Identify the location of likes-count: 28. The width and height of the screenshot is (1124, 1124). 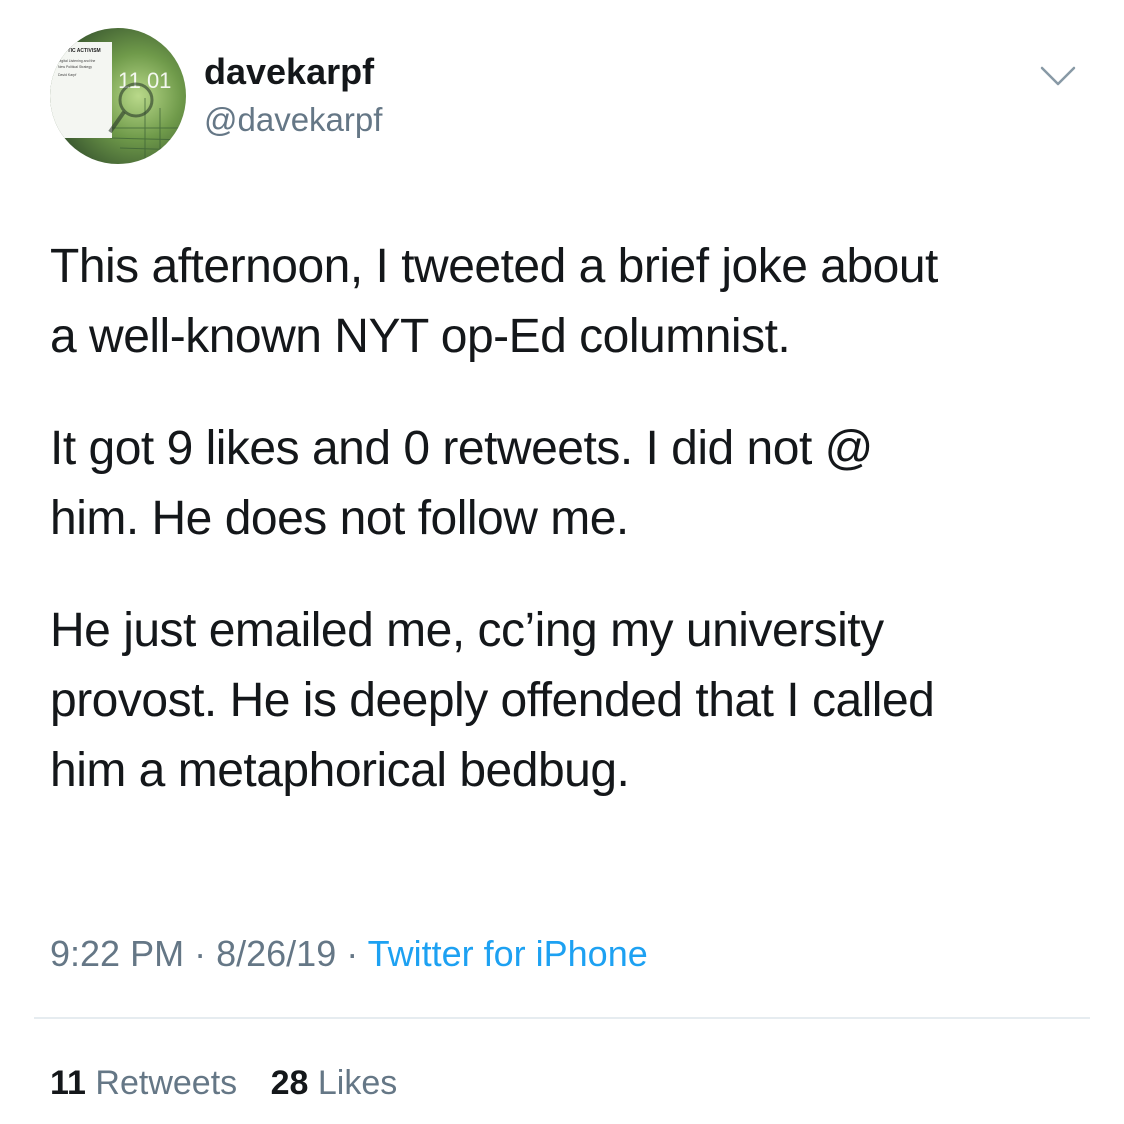
(289, 1083).